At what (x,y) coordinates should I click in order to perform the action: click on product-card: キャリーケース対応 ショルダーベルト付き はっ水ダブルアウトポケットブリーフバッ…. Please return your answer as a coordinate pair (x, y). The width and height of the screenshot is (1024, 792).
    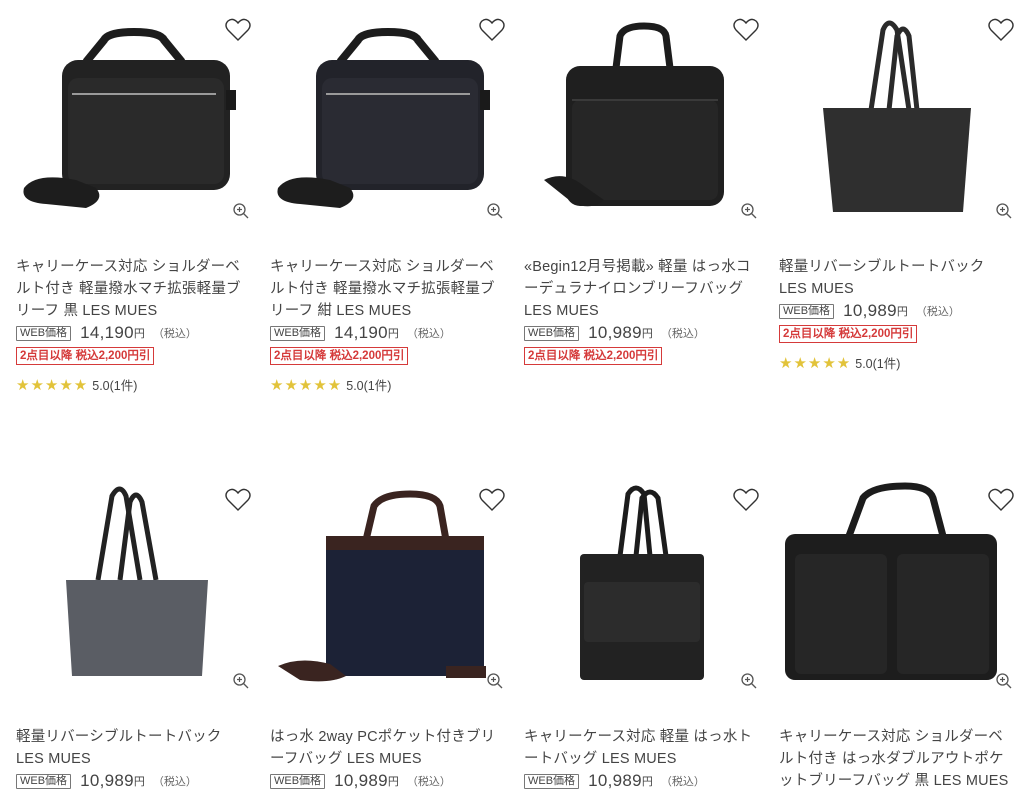
    Looking at the image, I should click on (897, 631).